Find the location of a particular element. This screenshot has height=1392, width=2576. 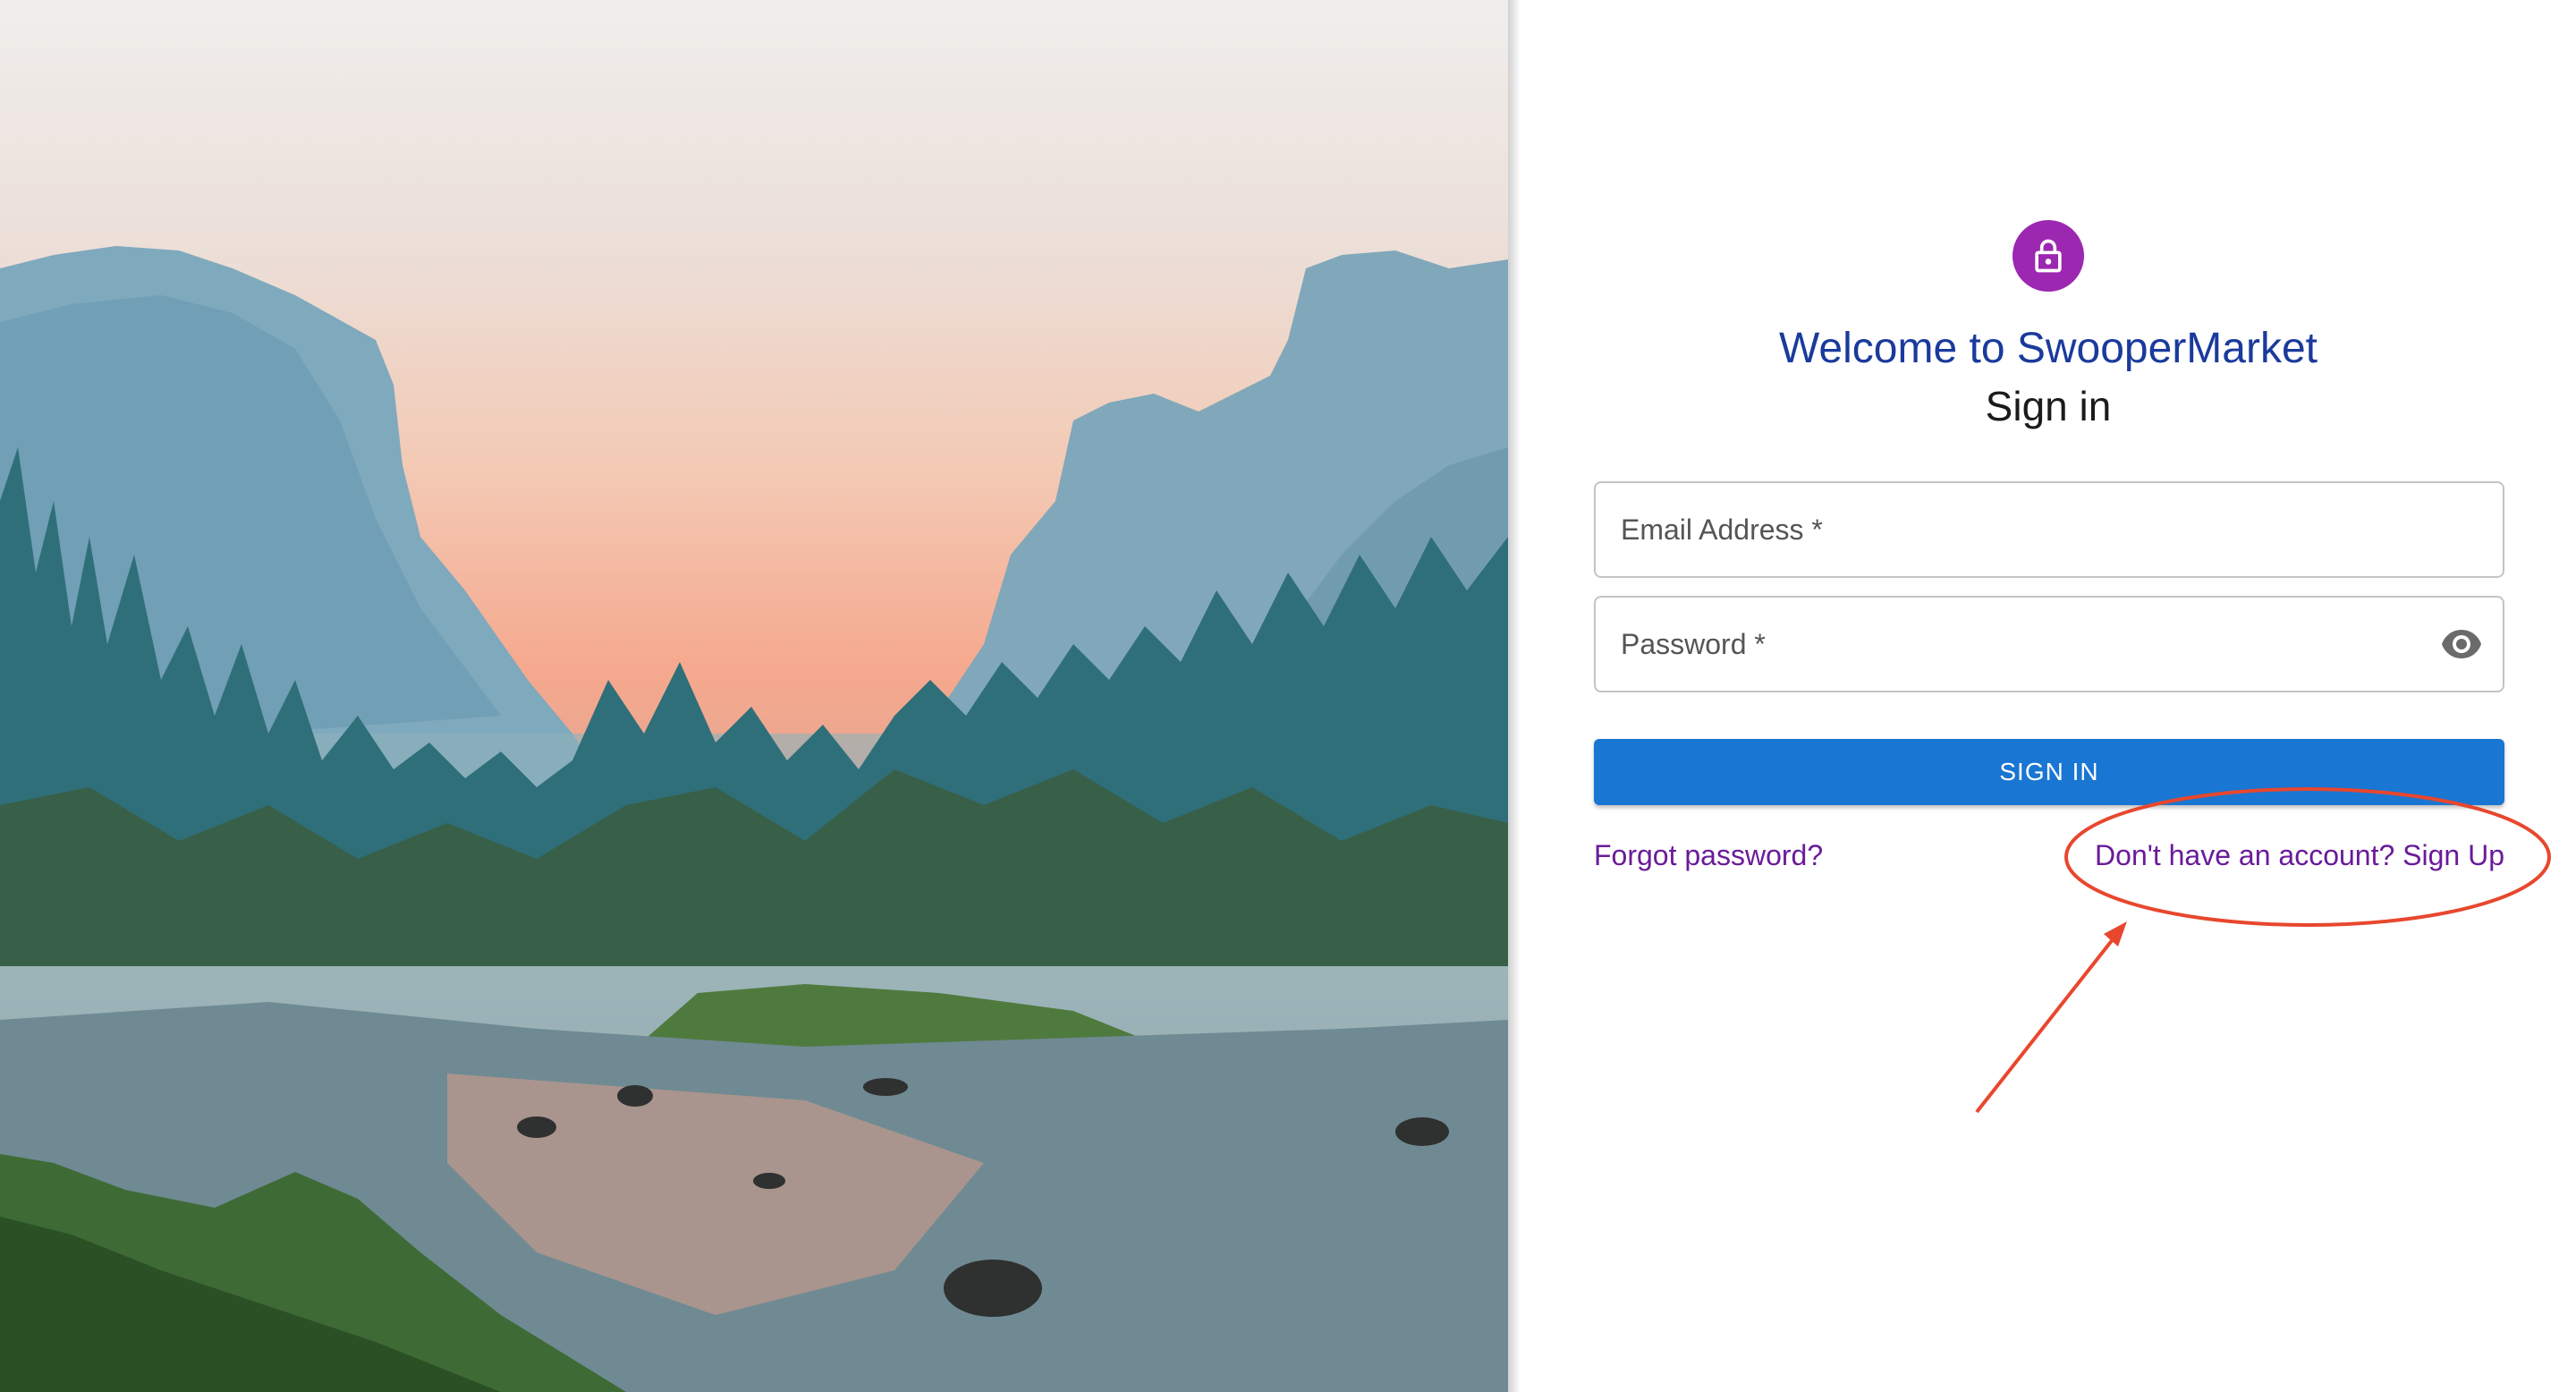

password-input is located at coordinates (2014, 645).